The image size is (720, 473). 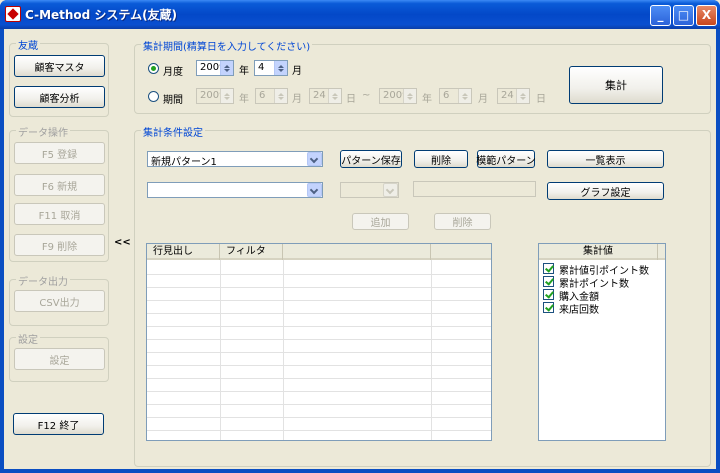 What do you see at coordinates (244, 71) in the screenshot?
I see `year-unit: 年` at bounding box center [244, 71].